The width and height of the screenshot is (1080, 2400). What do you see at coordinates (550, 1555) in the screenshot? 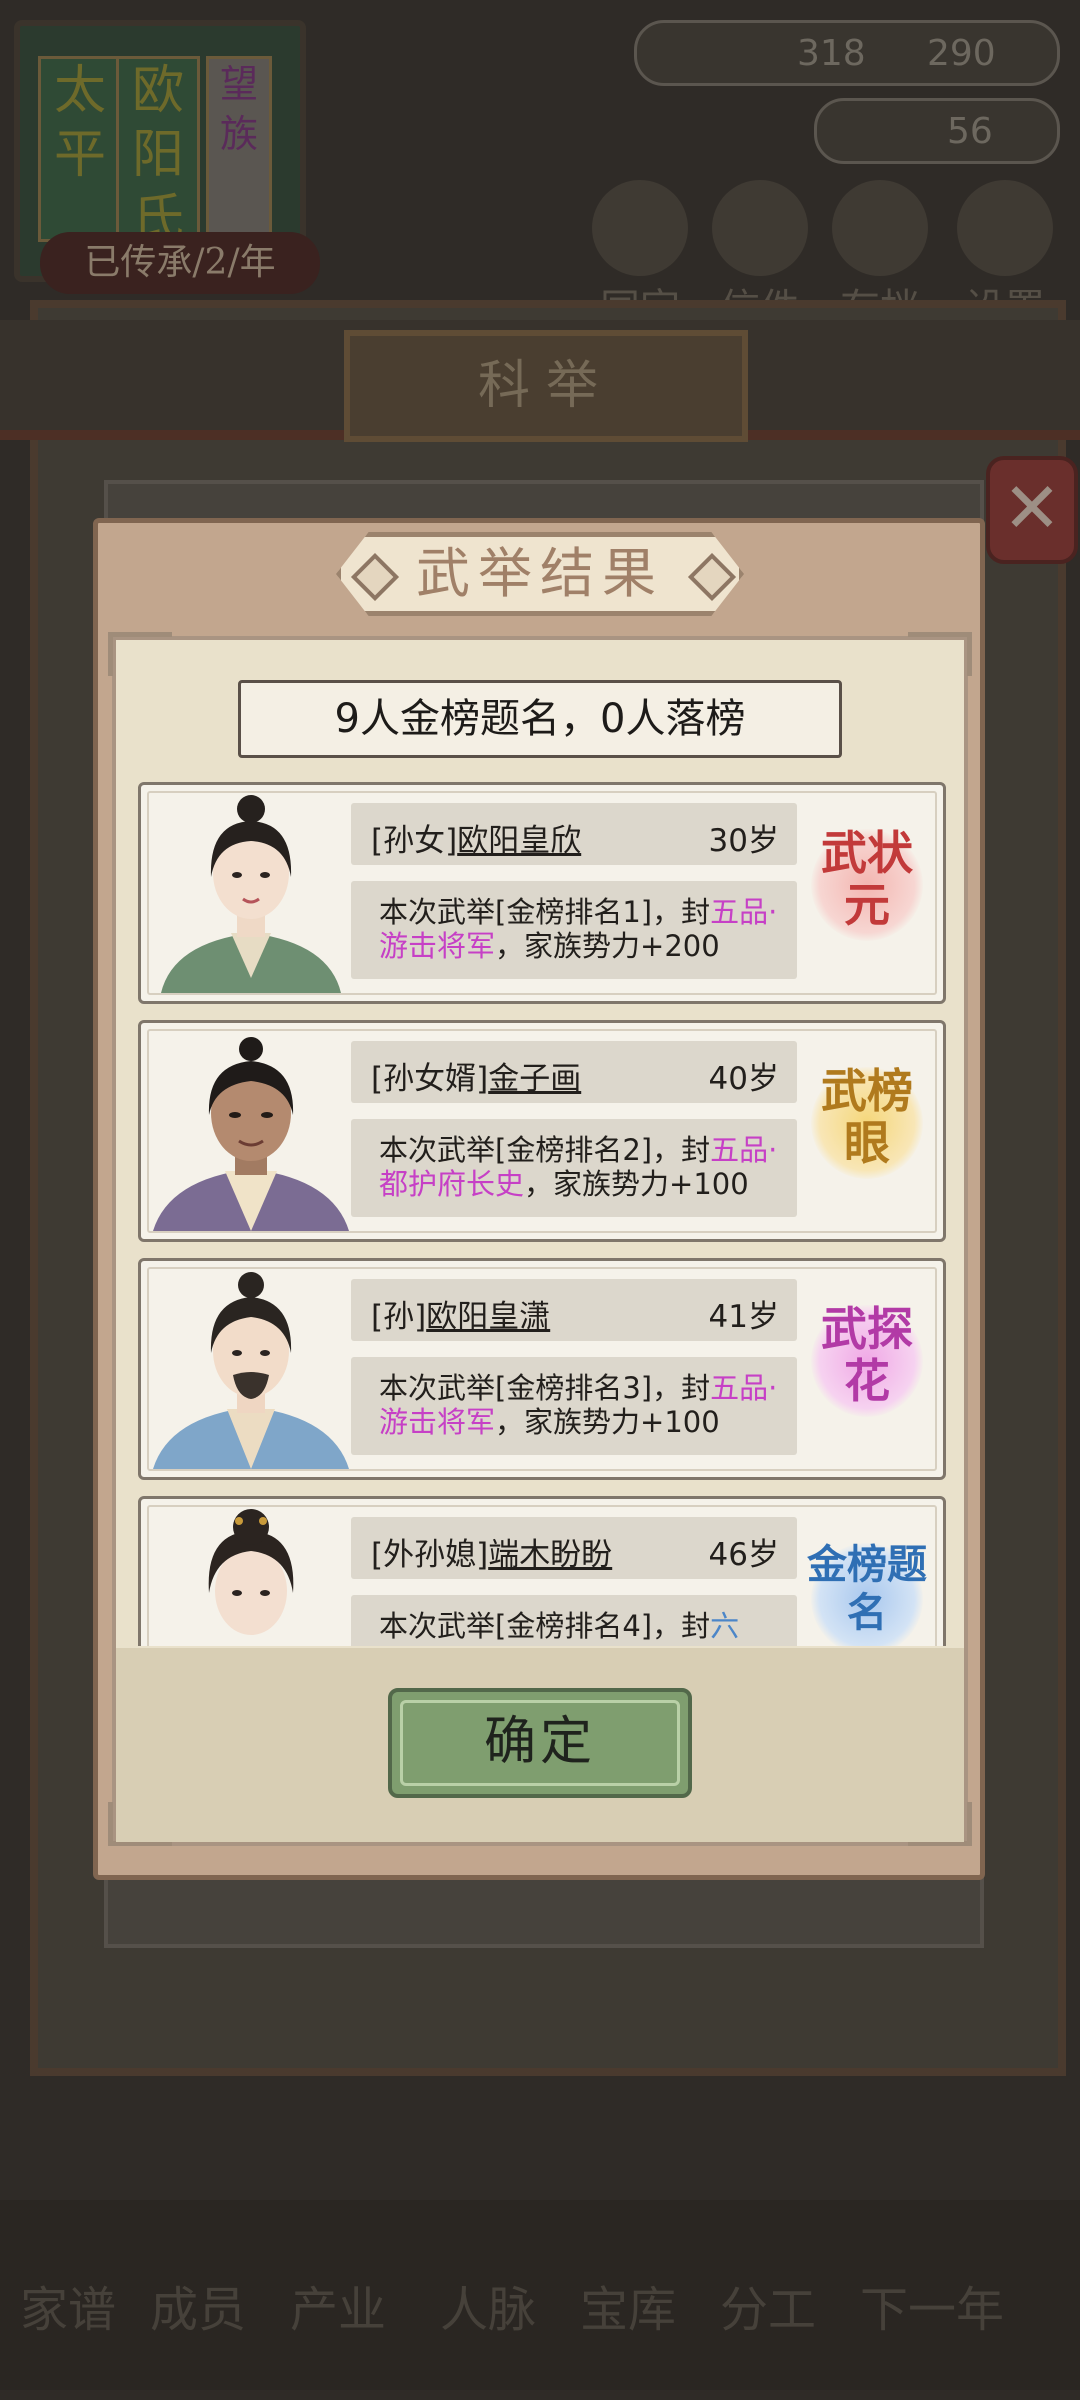
I see `candidate-name-link: 端木盼盼` at bounding box center [550, 1555].